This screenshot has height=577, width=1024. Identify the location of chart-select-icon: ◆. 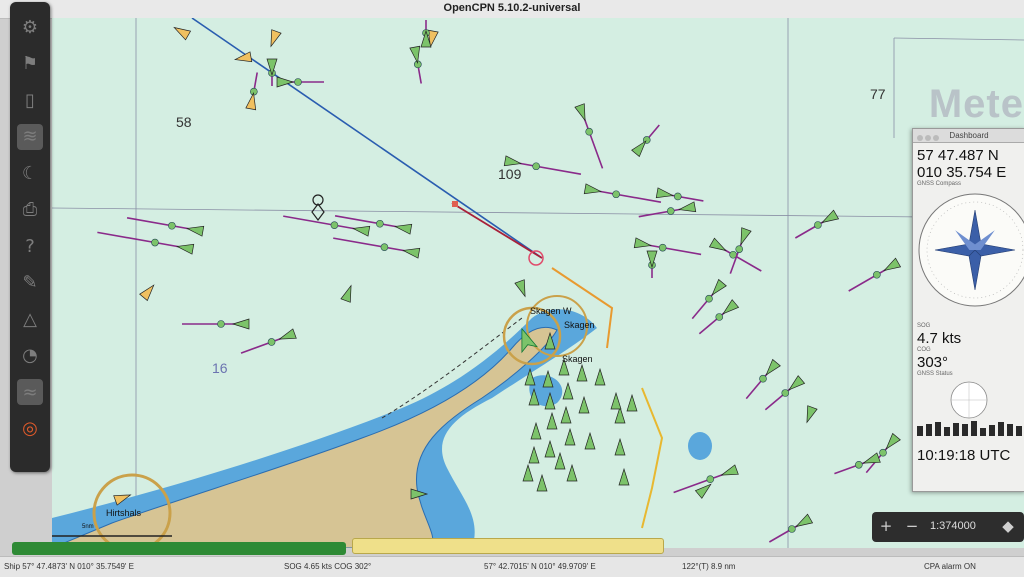
(1008, 526).